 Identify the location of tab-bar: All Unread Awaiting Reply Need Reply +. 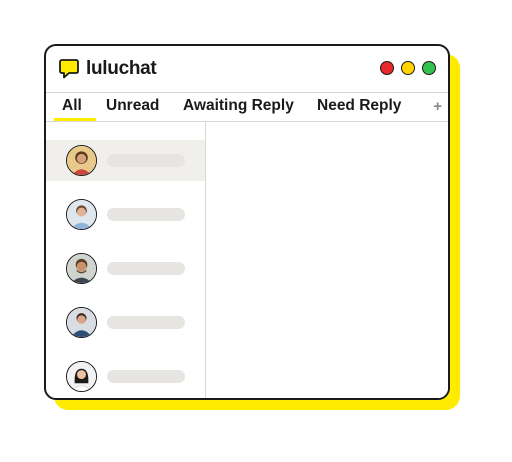
(247, 107).